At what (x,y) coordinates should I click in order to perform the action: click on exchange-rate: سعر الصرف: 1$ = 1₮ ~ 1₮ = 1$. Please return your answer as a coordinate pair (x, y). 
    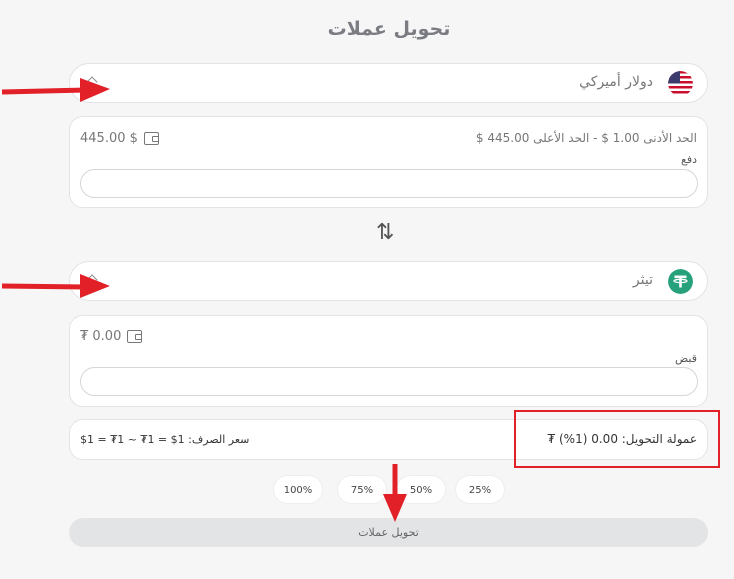
    Looking at the image, I should click on (165, 439).